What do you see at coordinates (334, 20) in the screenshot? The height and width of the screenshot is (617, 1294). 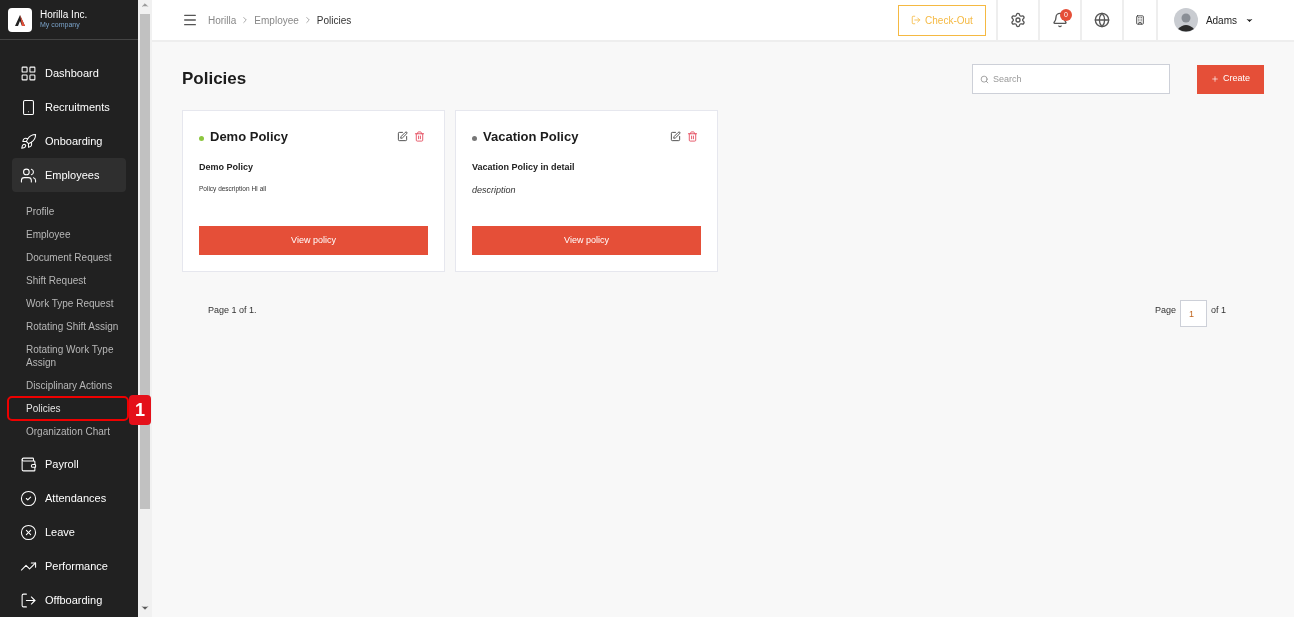 I see `breadcrumb-link: Policies` at bounding box center [334, 20].